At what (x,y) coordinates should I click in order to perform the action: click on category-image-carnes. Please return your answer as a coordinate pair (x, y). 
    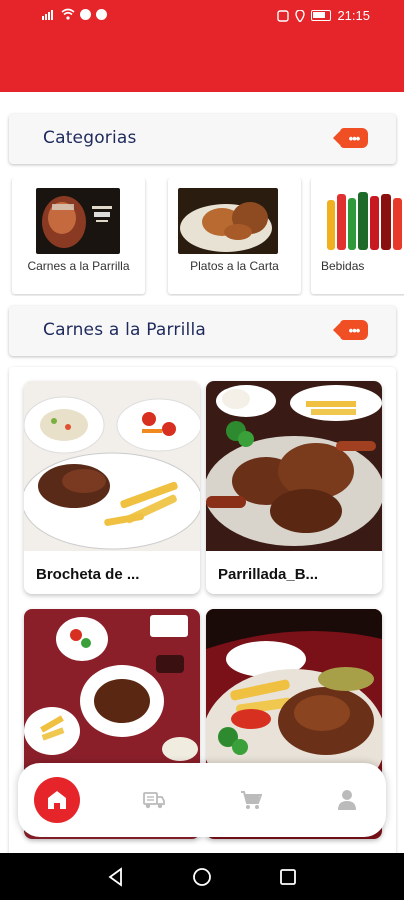
    Looking at the image, I should click on (78, 221).